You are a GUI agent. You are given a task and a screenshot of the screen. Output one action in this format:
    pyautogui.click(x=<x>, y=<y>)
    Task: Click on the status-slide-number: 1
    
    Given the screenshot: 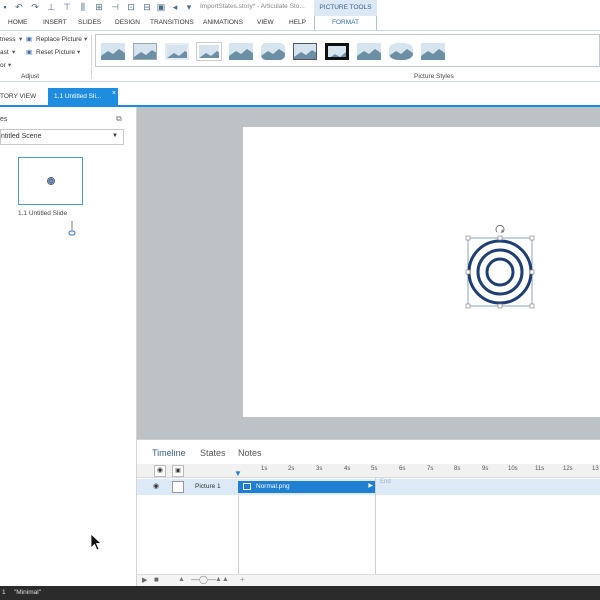 What is the action you would take?
    pyautogui.click(x=4, y=592)
    